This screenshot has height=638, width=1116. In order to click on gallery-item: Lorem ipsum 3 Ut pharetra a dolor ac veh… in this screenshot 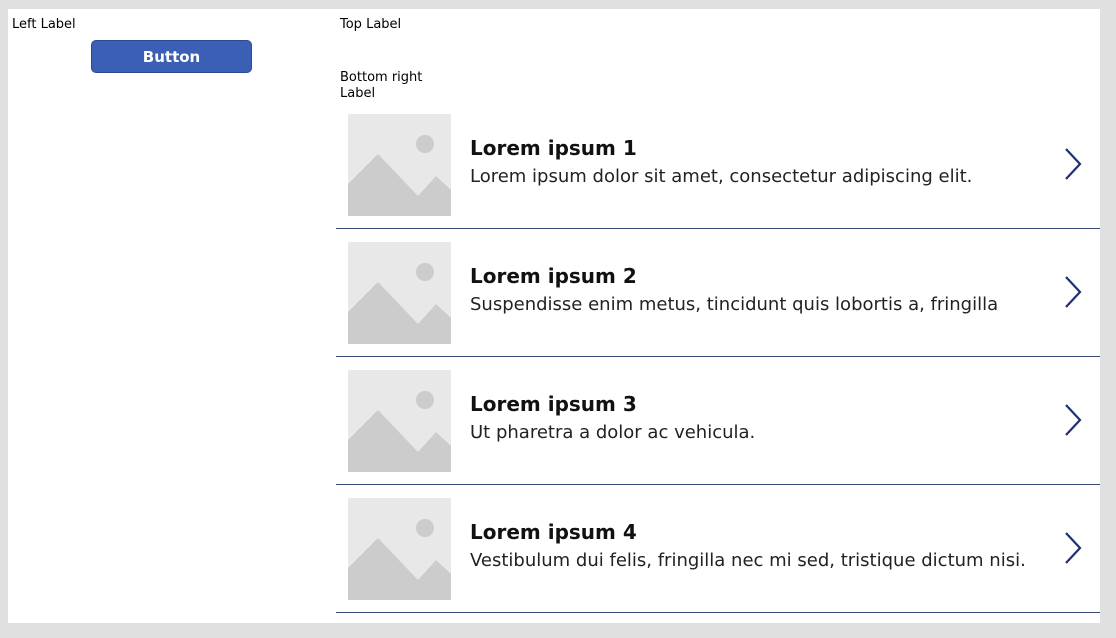, I will do `click(718, 421)`.